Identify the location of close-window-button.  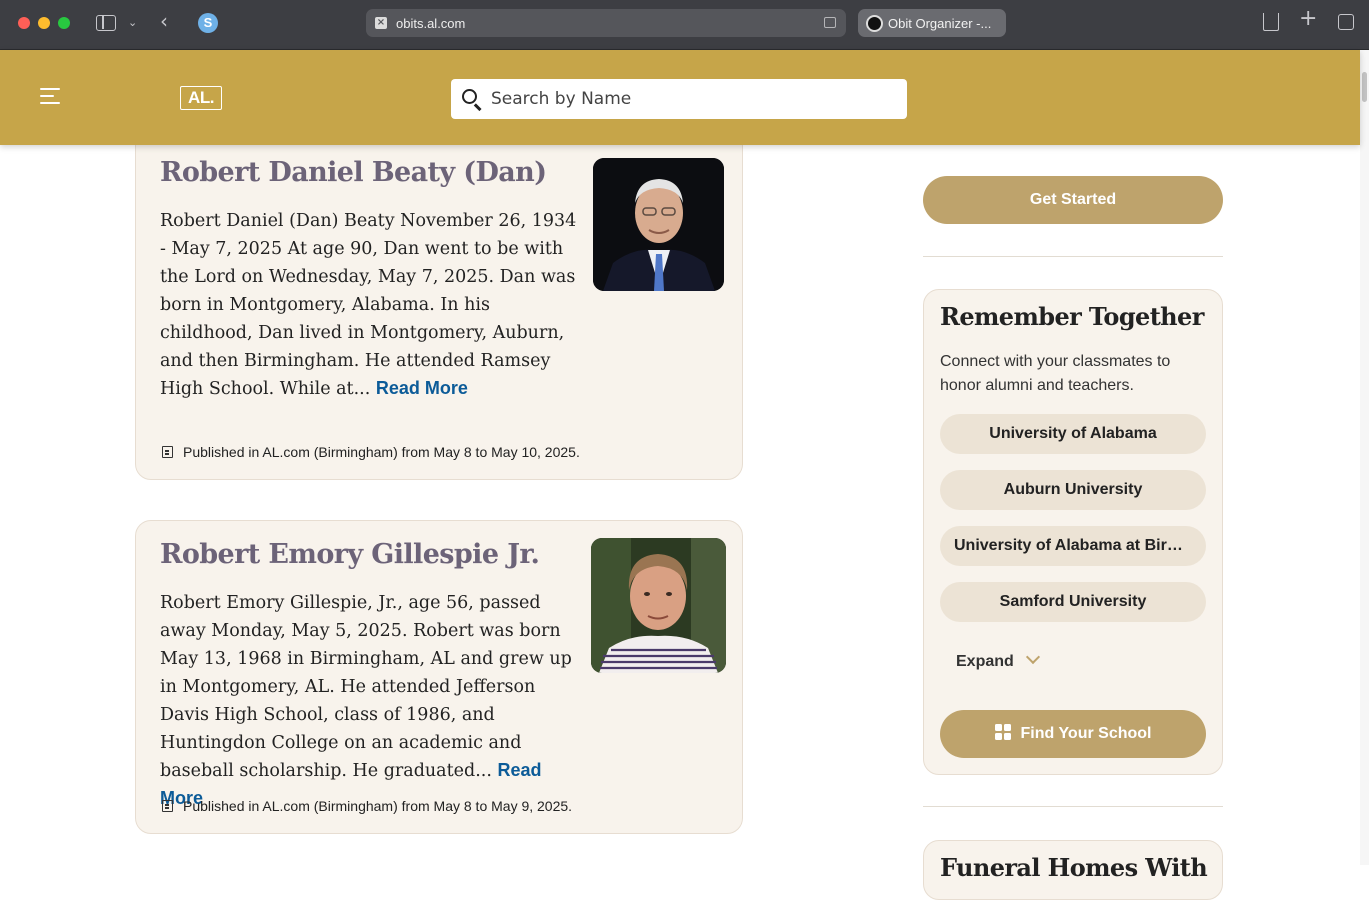
(24, 23).